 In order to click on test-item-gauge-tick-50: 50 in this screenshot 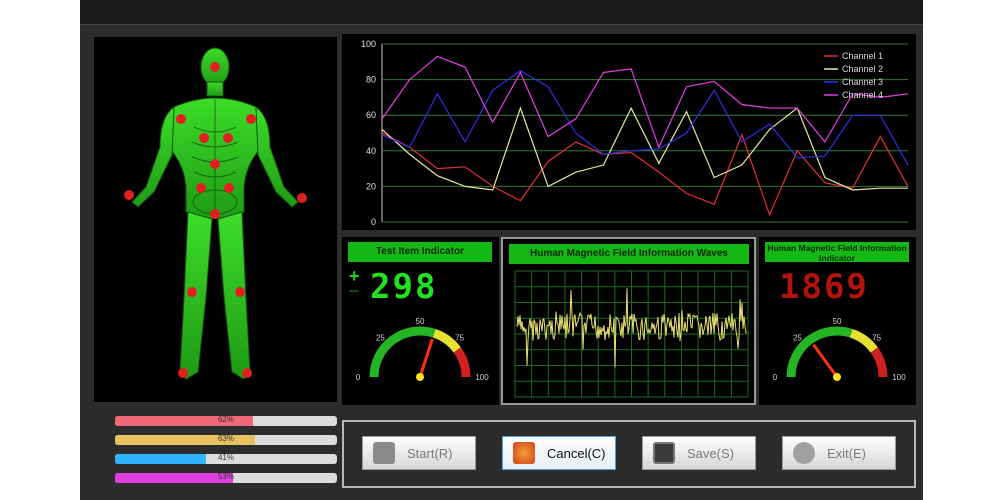, I will do `click(420, 321)`.